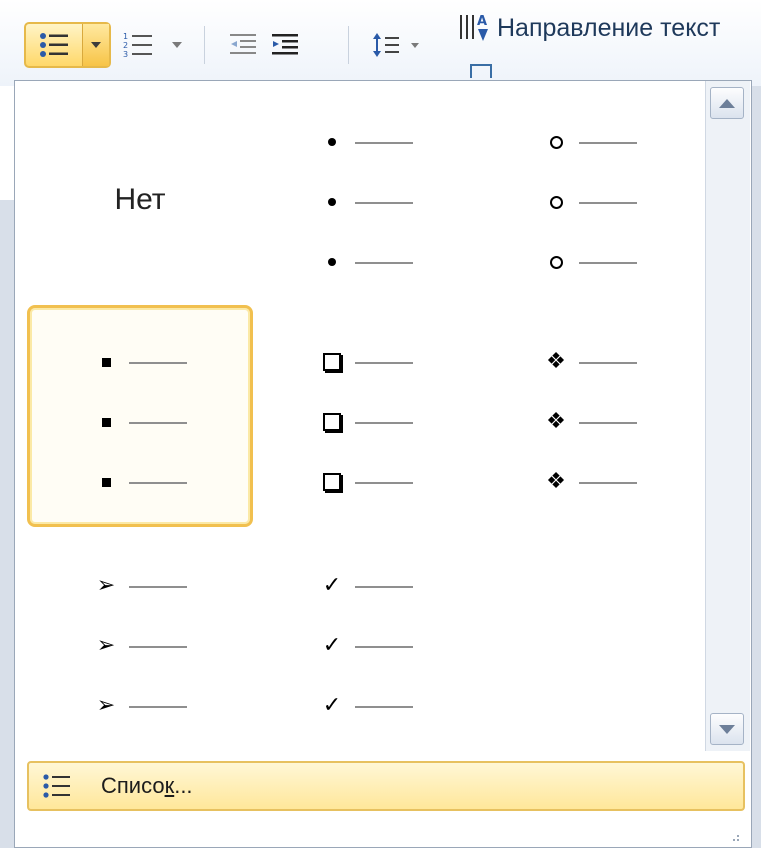  I want to click on bullets-split-button, so click(67, 45).